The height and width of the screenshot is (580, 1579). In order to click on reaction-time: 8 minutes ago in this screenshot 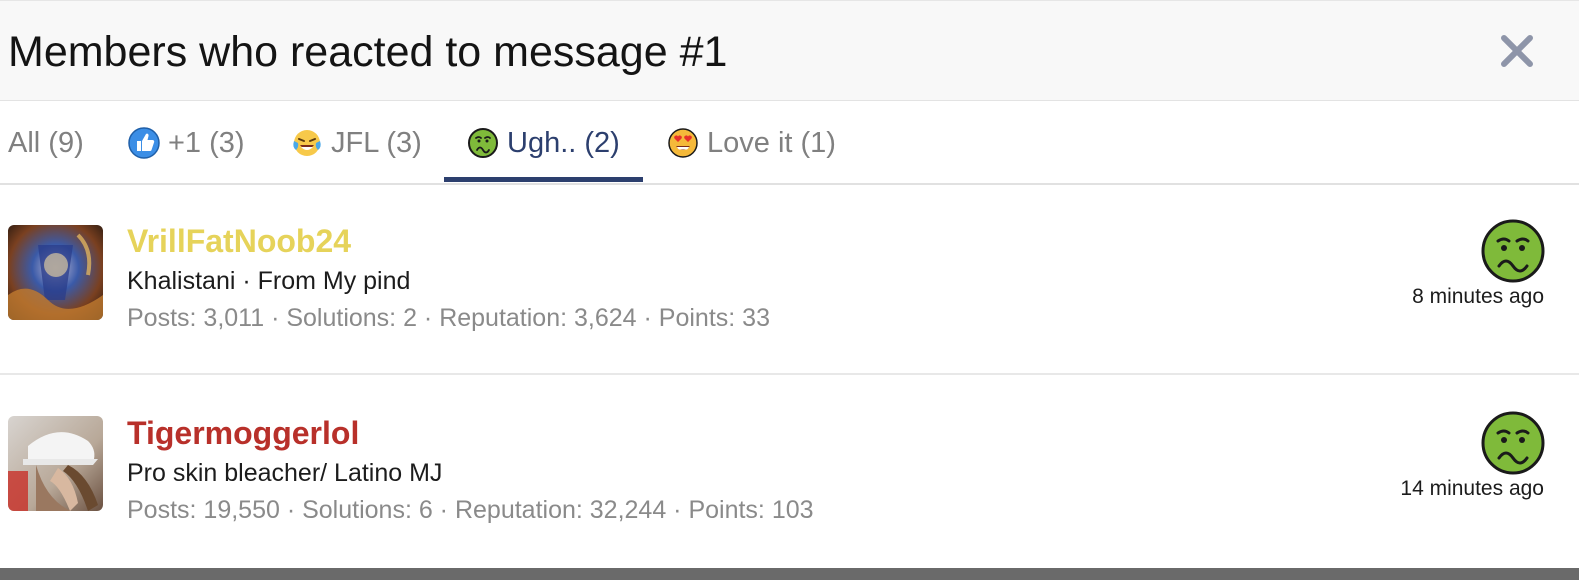, I will do `click(1478, 296)`.